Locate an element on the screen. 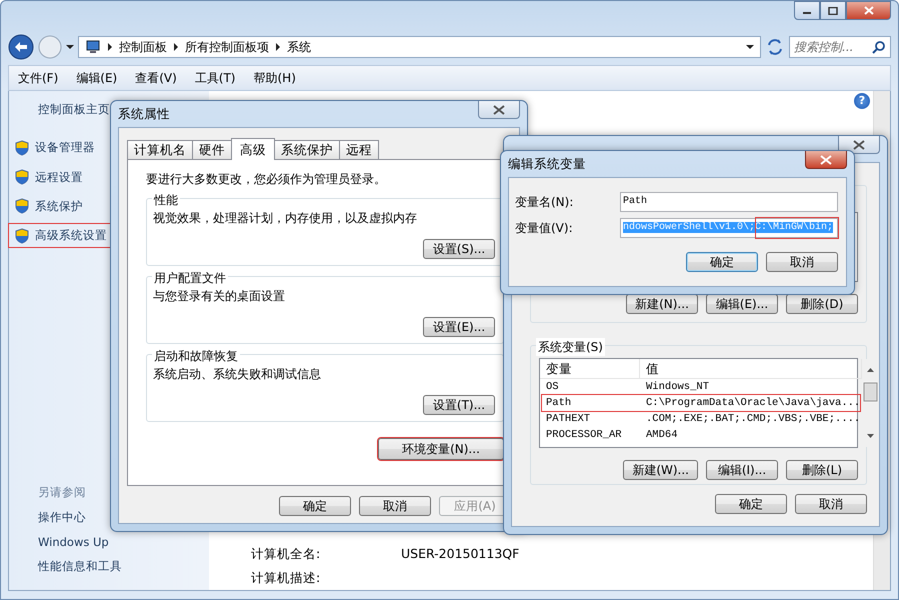  sidebar-link: 远程设置 is located at coordinates (47, 177).